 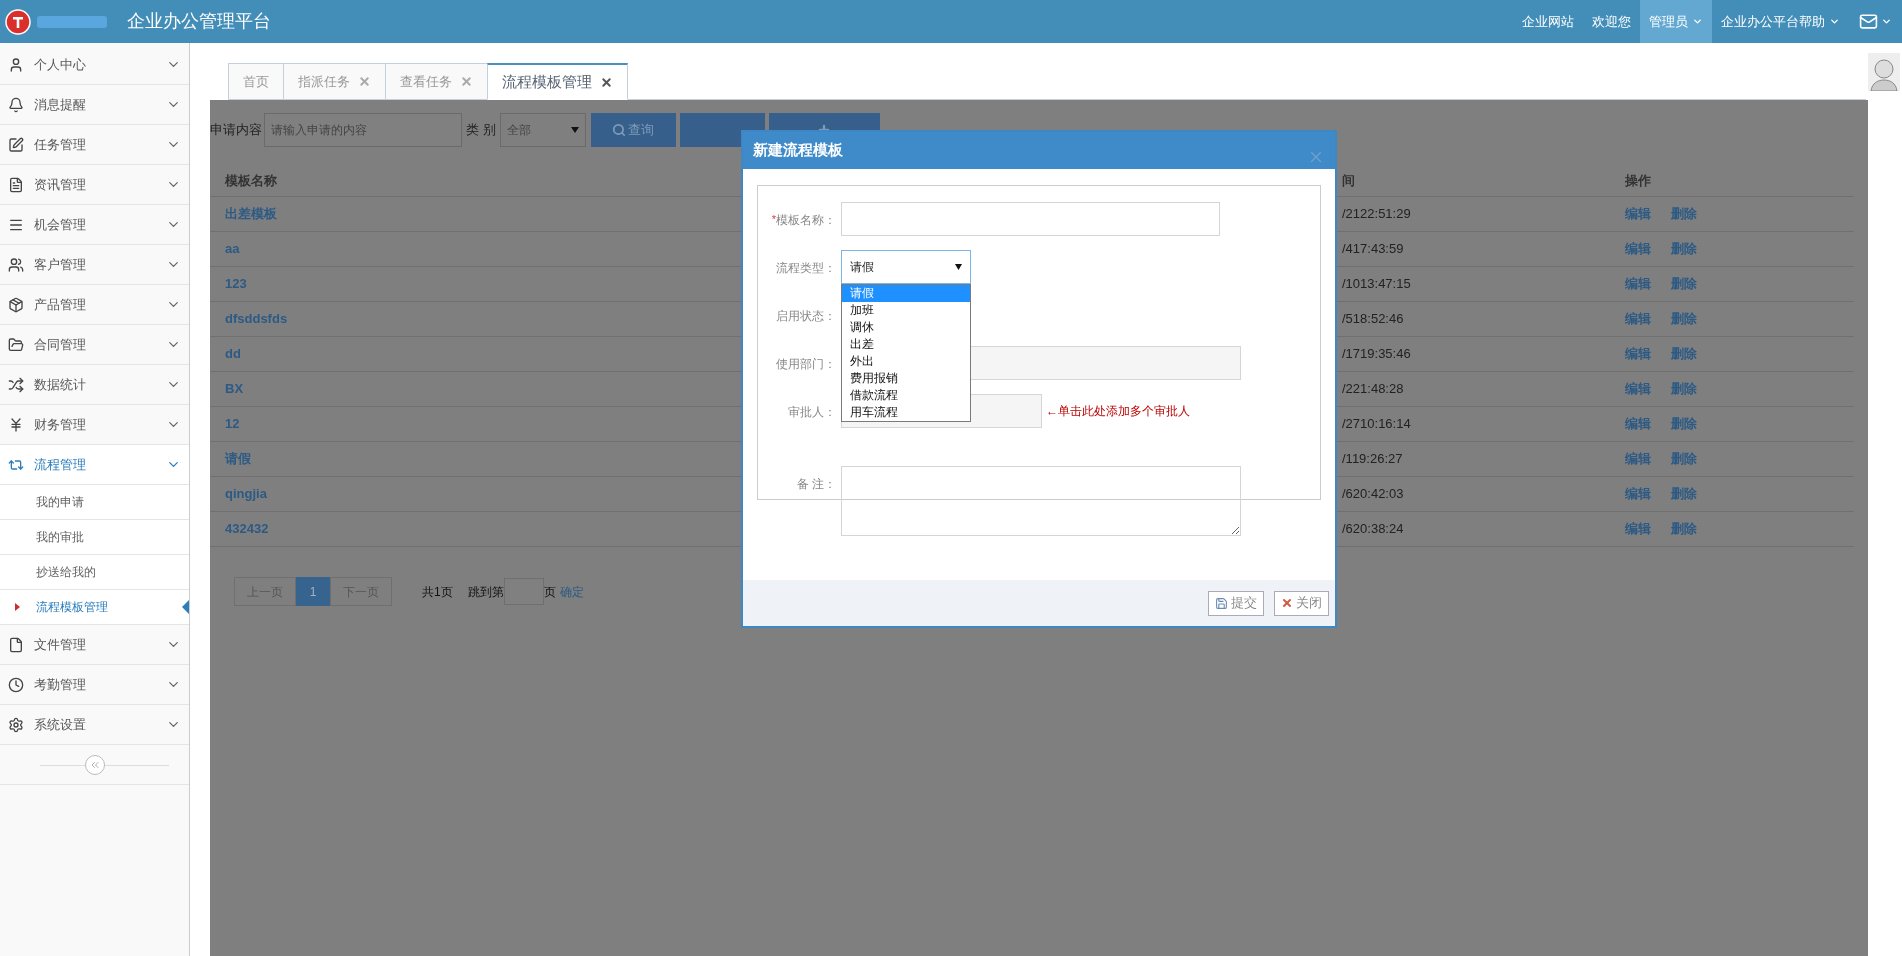 I want to click on time-cell-text: /518:52:46, so click(x=1373, y=319).